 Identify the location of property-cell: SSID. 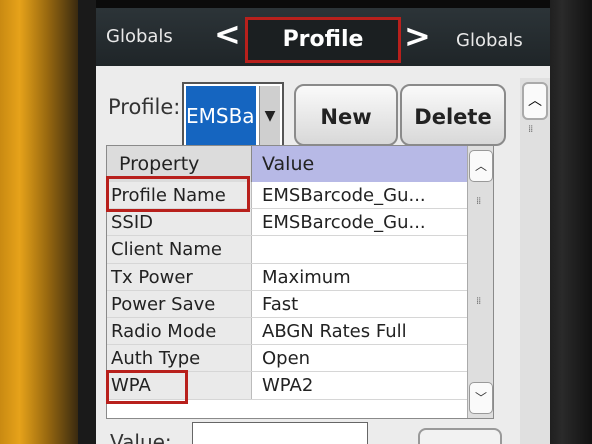
(179, 222).